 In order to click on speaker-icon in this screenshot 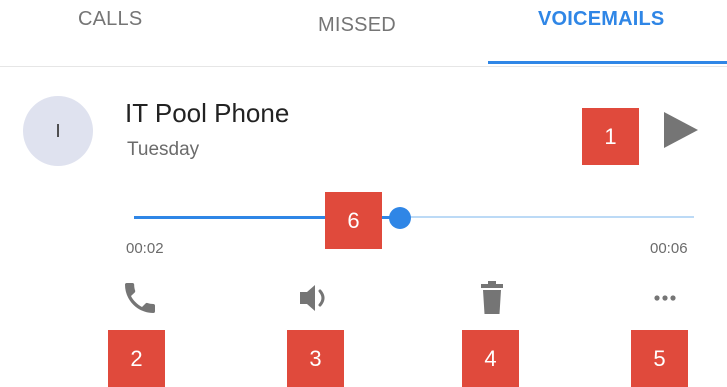, I will do `click(312, 298)`.